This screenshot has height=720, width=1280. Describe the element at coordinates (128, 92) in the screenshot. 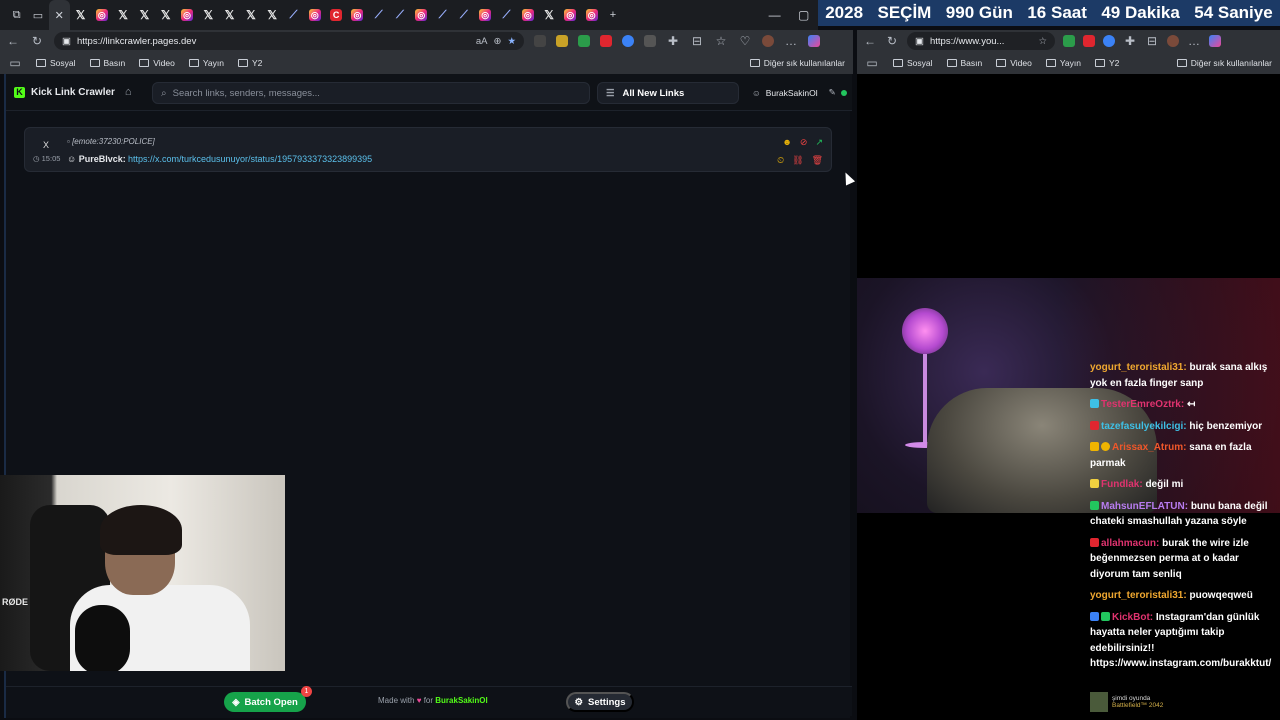

I see `github-icon: ⌂` at that location.